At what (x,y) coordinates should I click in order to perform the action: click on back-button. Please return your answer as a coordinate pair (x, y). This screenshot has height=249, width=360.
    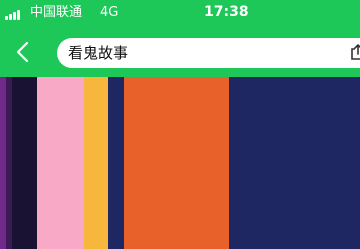
    Looking at the image, I should click on (23, 52).